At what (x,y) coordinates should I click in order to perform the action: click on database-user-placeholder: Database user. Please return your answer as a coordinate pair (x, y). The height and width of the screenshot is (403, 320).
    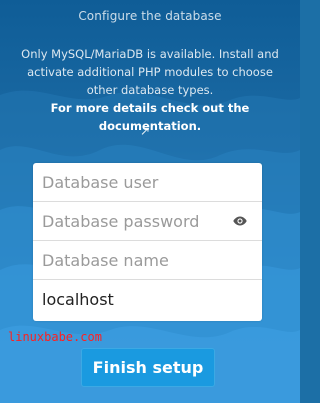
    Looking at the image, I should click on (100, 182).